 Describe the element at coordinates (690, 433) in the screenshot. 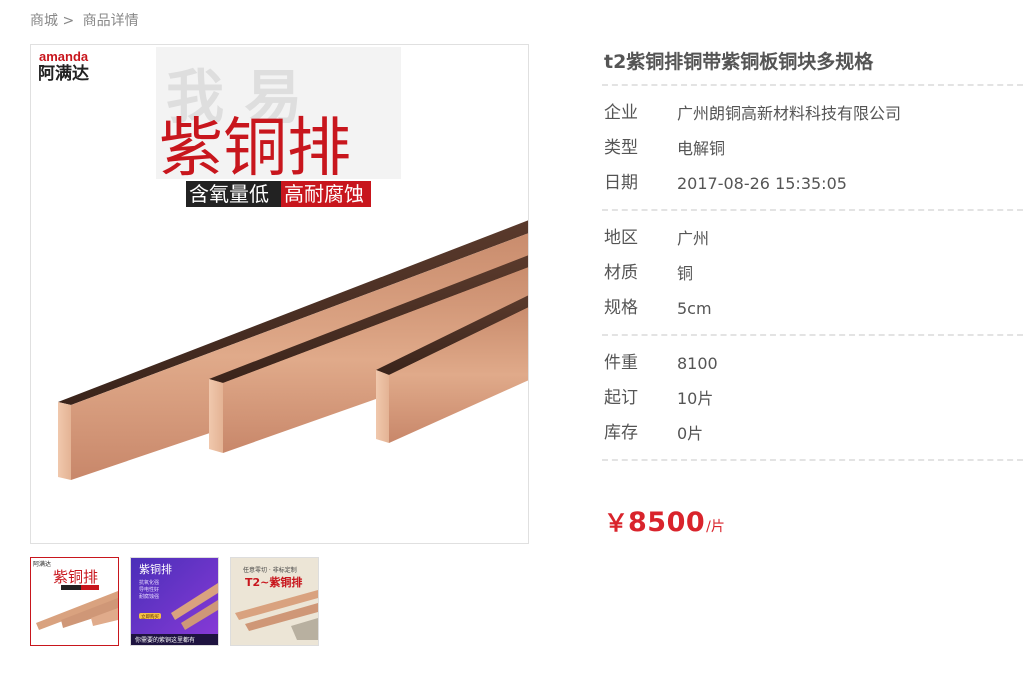

I see `info-value: 0片` at that location.